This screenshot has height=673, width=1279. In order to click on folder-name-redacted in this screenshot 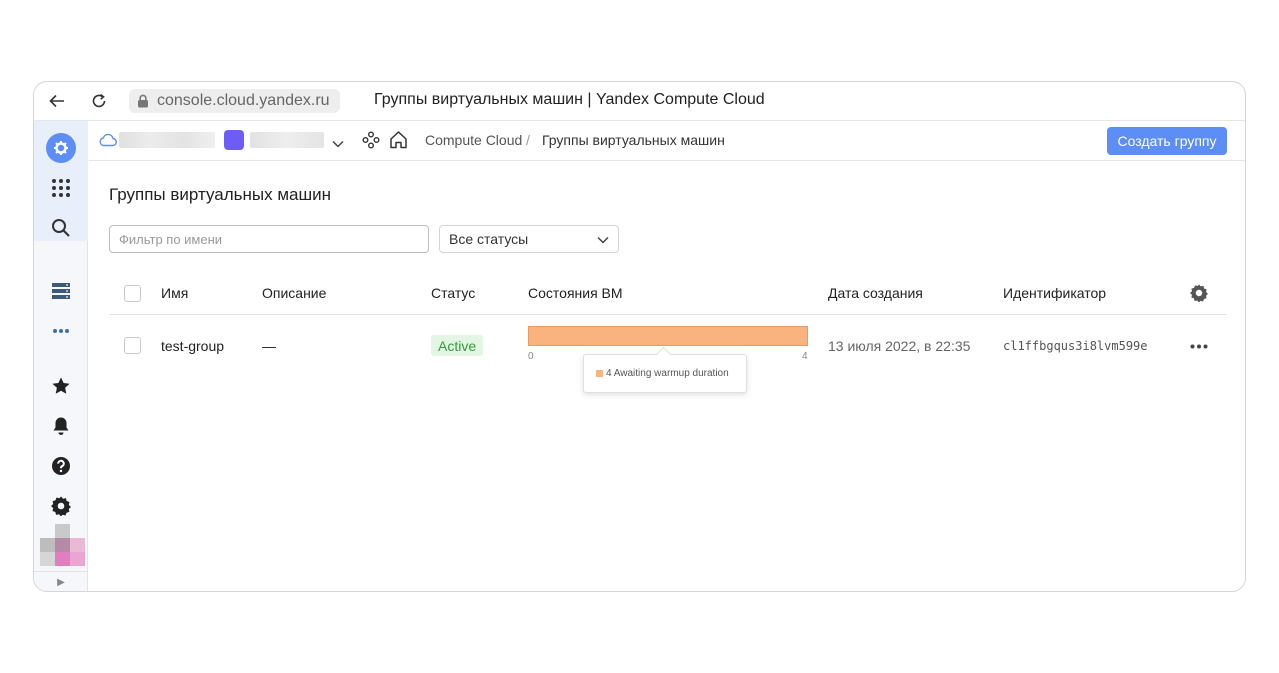, I will do `click(287, 140)`.